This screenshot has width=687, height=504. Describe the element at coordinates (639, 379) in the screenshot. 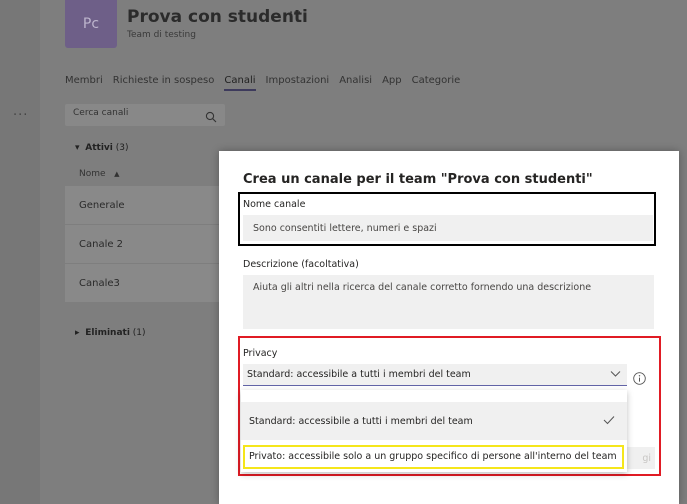

I see `info-icon` at that location.